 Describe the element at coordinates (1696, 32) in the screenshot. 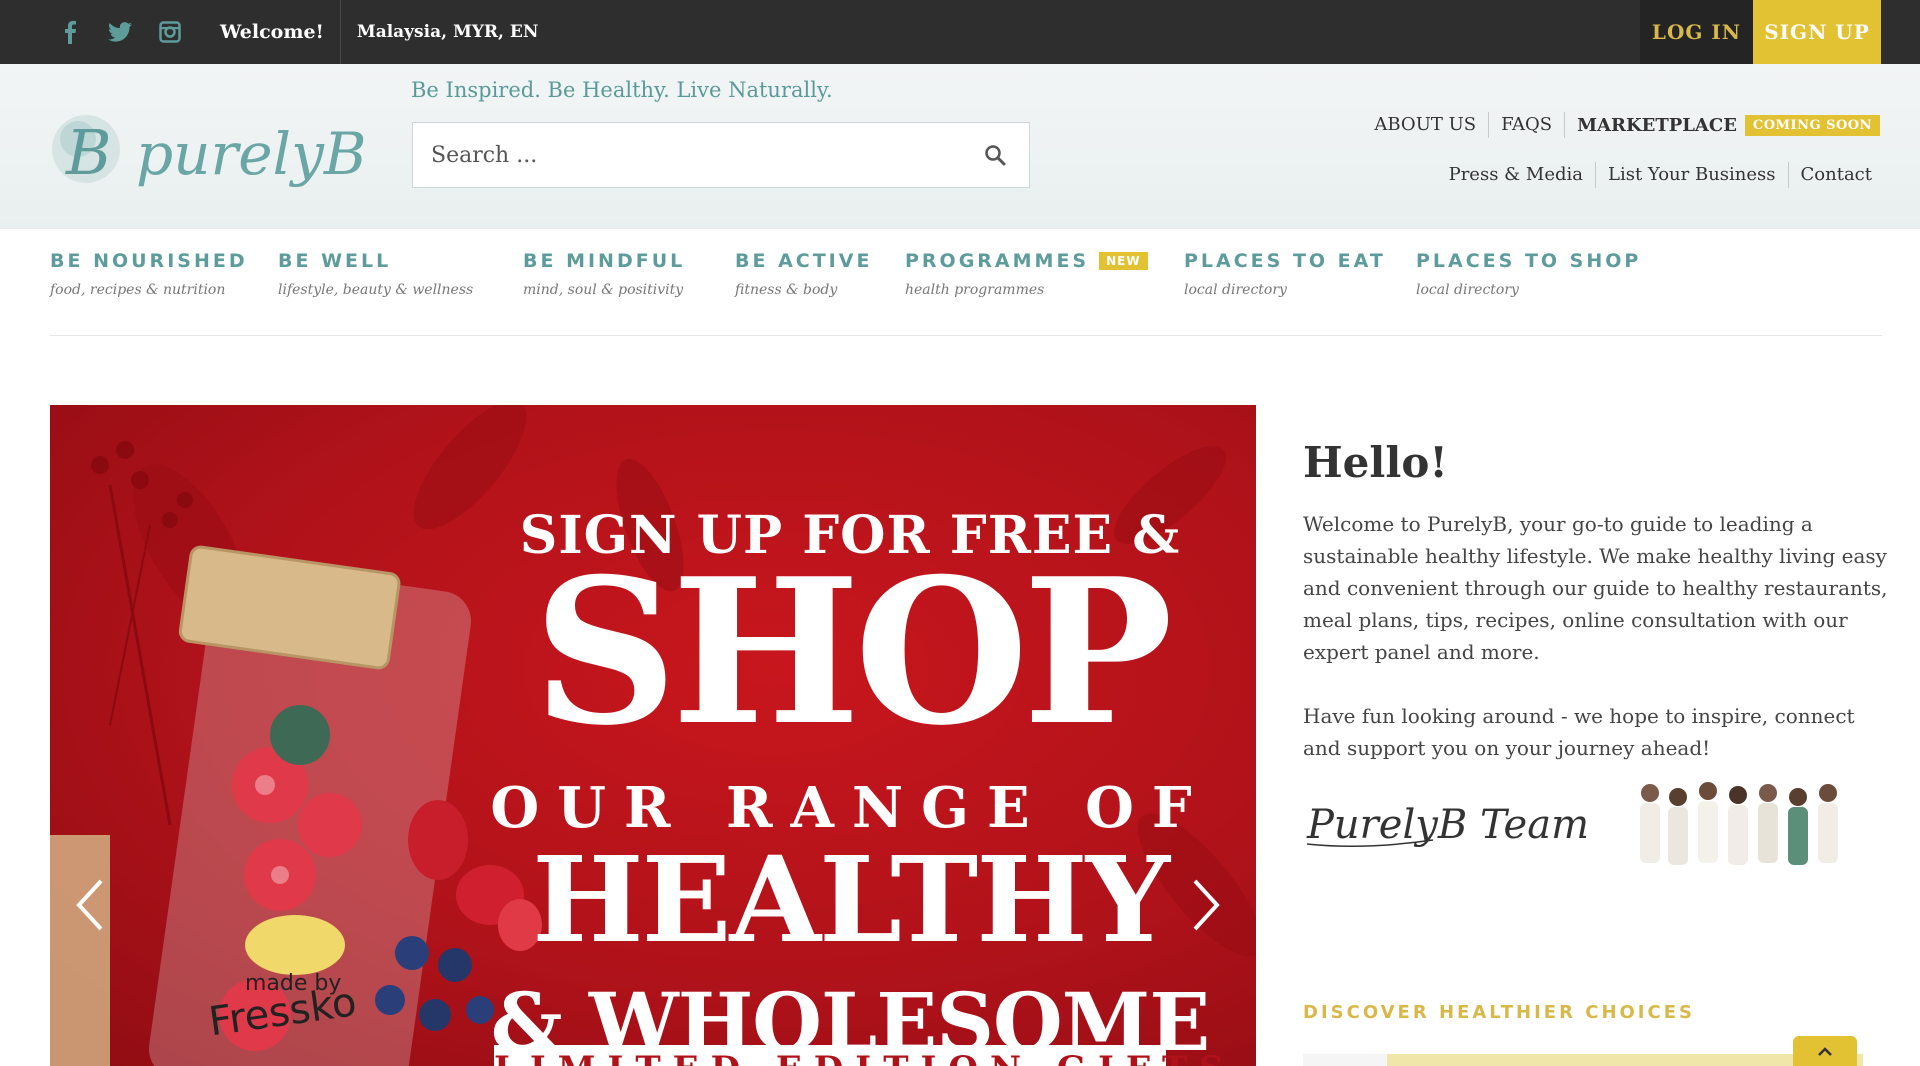

I see `login-button: LOG IN` at that location.